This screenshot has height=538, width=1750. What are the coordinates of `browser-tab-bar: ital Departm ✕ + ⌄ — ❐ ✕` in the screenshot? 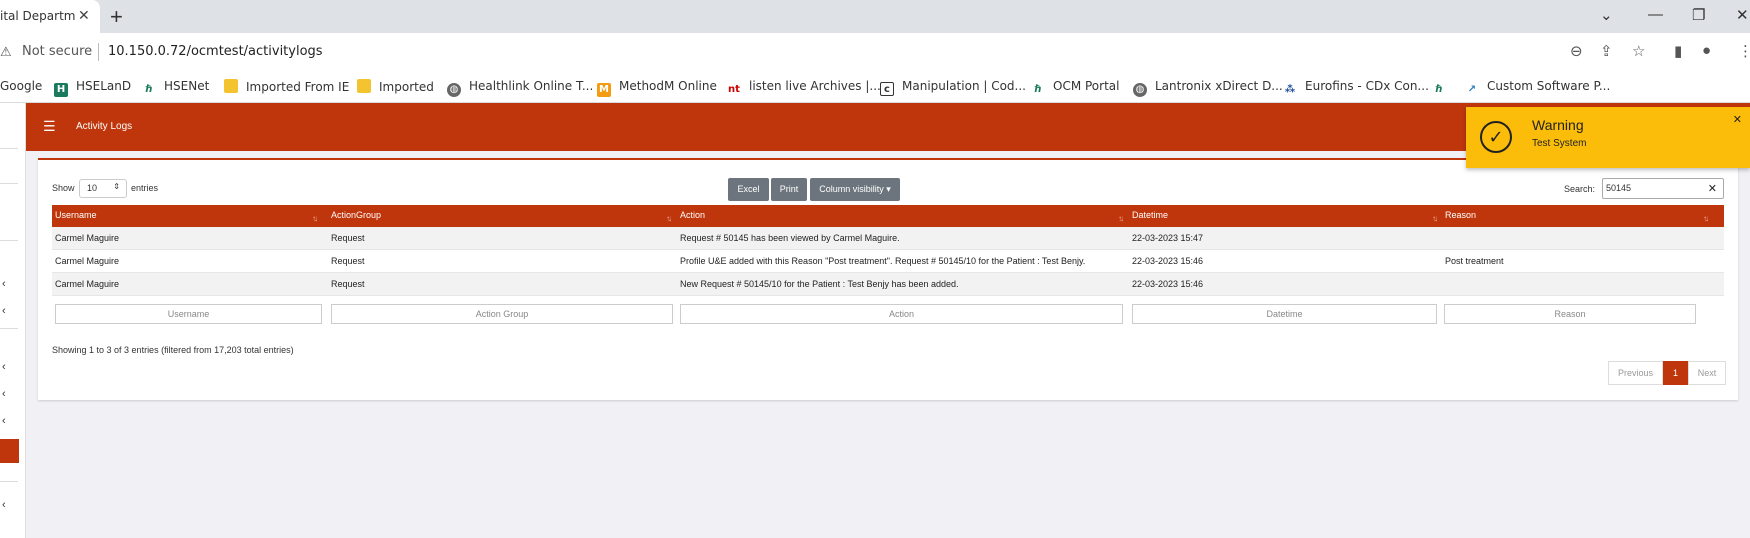 It's located at (875, 16).